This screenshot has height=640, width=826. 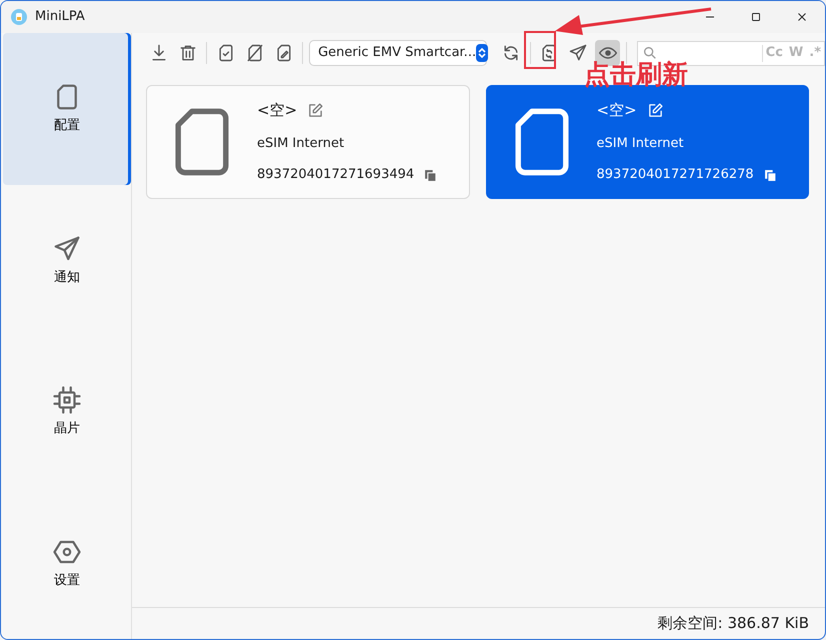 I want to click on iccid-text: 8937204017271693494, so click(x=335, y=175).